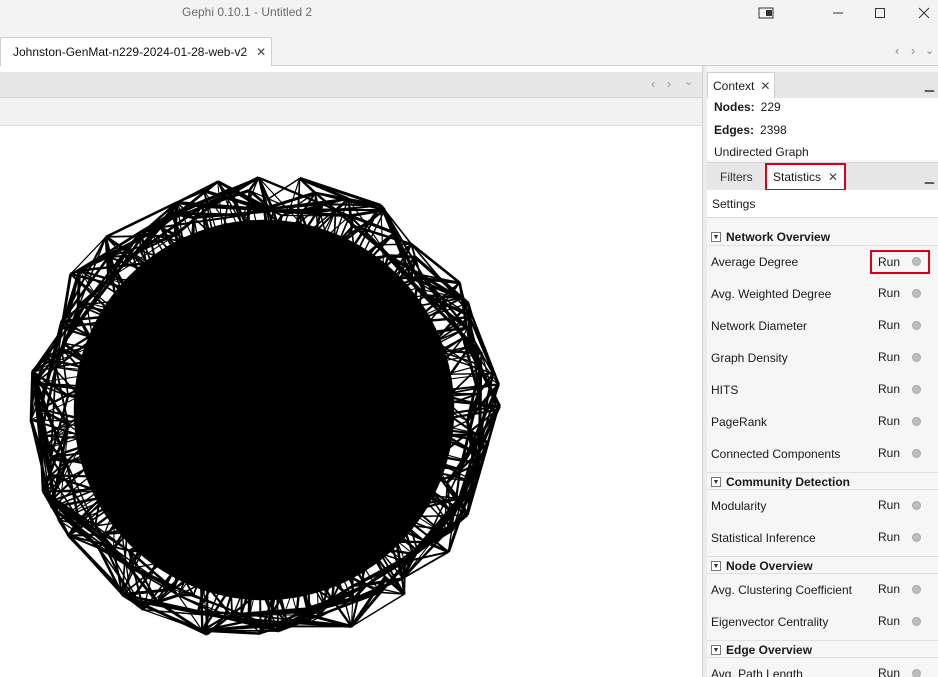 This screenshot has height=677, width=938. What do you see at coordinates (900, 590) in the screenshot?
I see `run-avg-clustering-coefficient-button: Run` at bounding box center [900, 590].